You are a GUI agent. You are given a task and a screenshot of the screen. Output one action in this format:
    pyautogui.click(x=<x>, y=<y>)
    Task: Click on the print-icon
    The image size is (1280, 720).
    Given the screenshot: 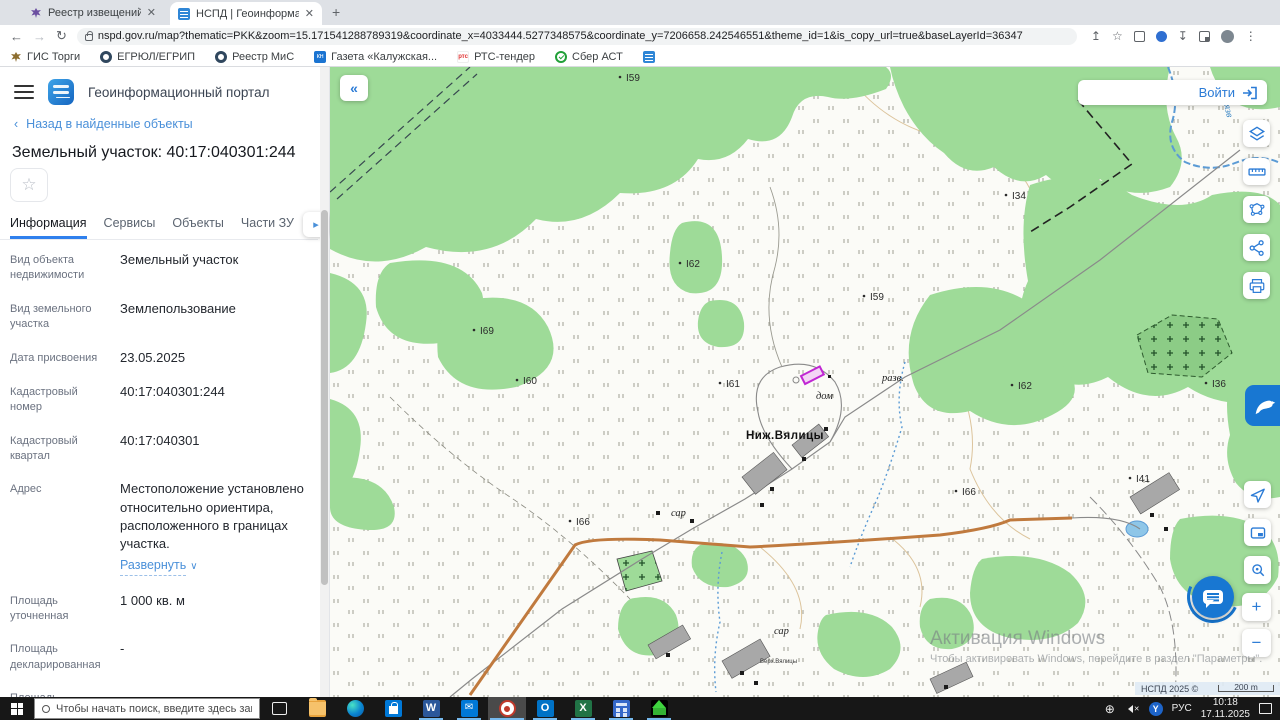 What is the action you would take?
    pyautogui.click(x=1256, y=285)
    